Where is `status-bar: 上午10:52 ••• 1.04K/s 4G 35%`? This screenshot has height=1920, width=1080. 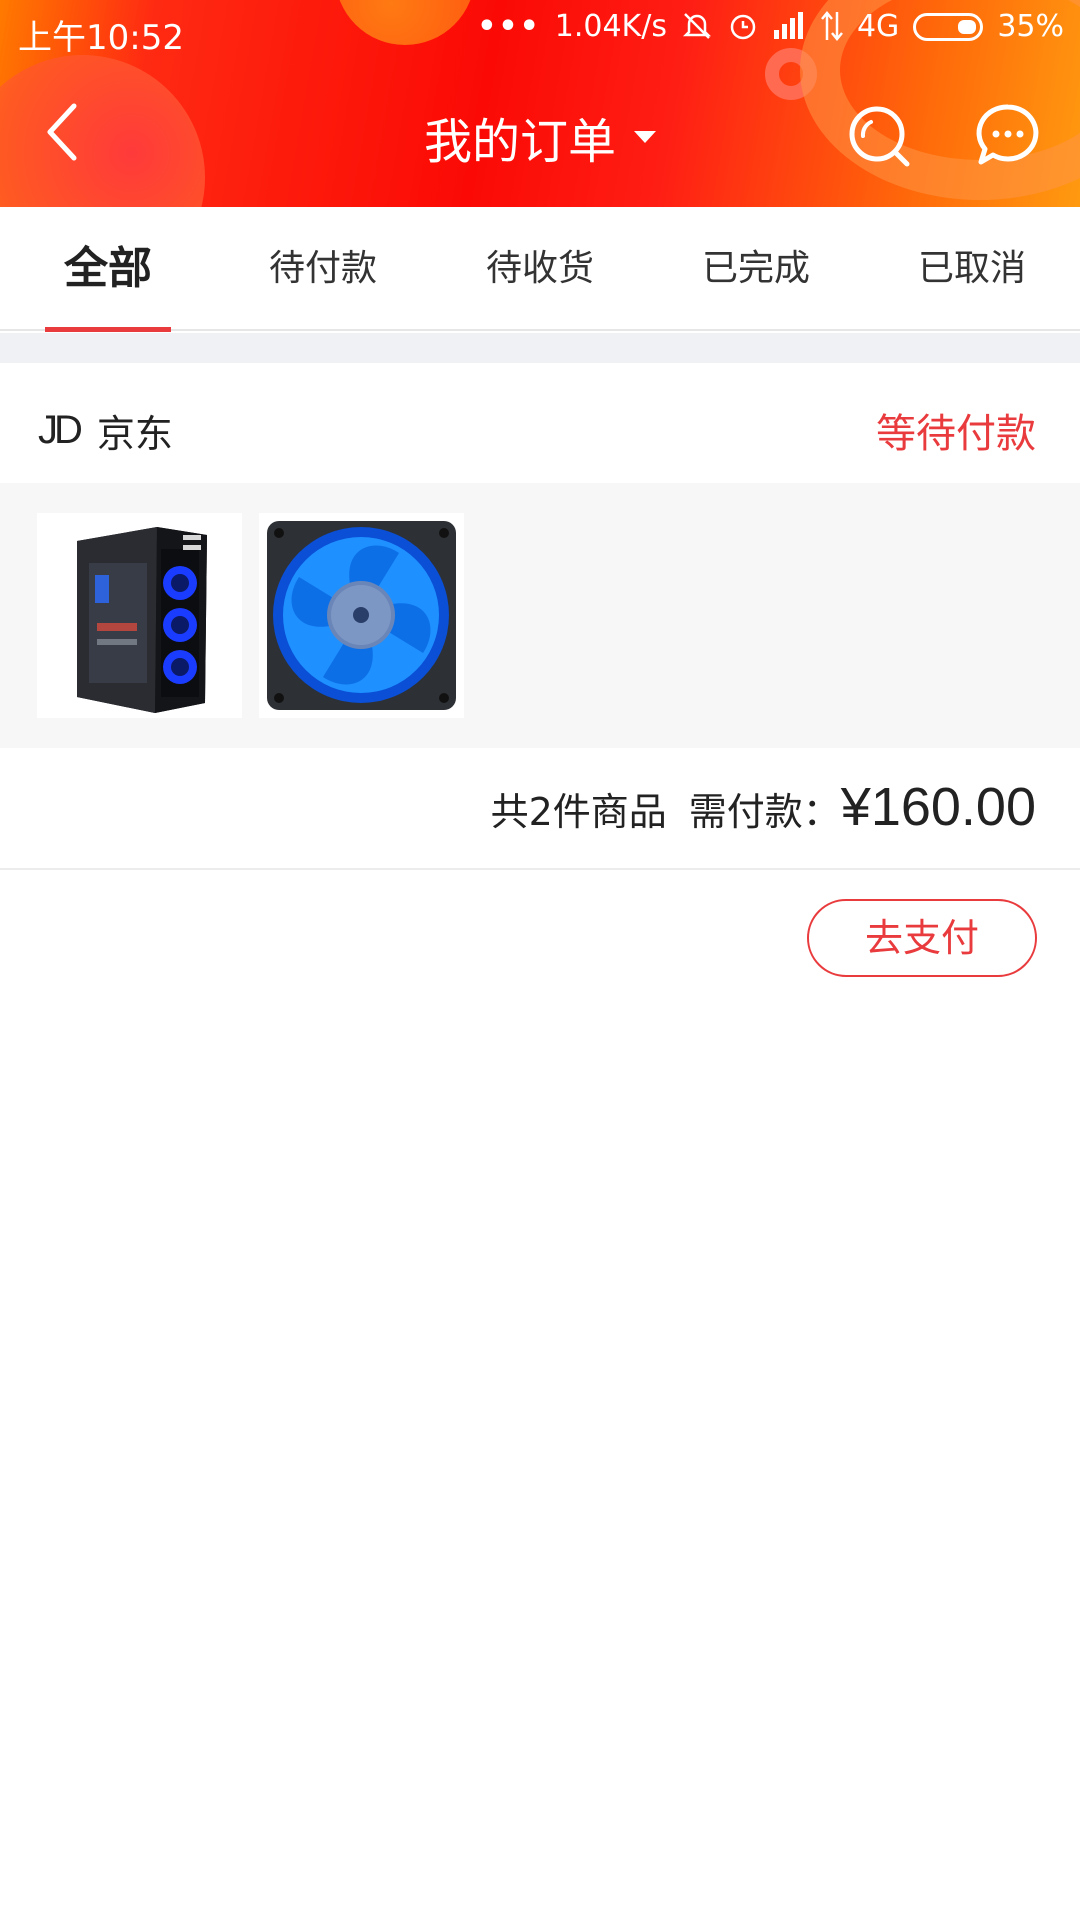 status-bar: 上午10:52 ••• 1.04K/s 4G 35% is located at coordinates (540, 30).